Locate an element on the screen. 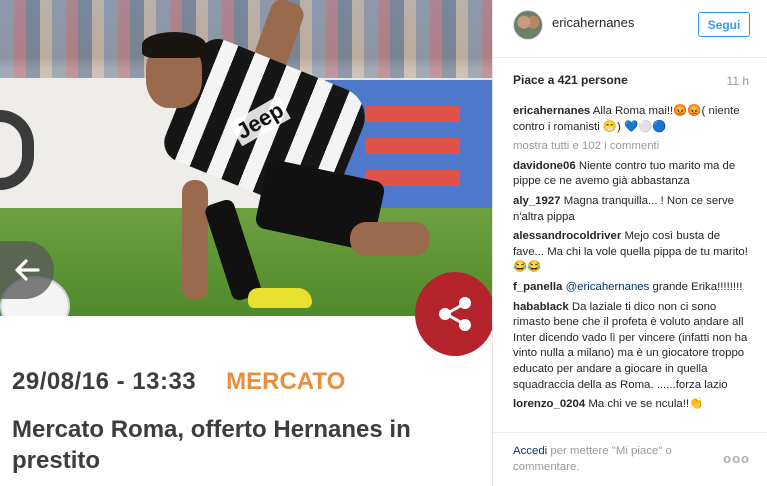 The width and height of the screenshot is (767, 486). login-link: Accedi is located at coordinates (530, 451).